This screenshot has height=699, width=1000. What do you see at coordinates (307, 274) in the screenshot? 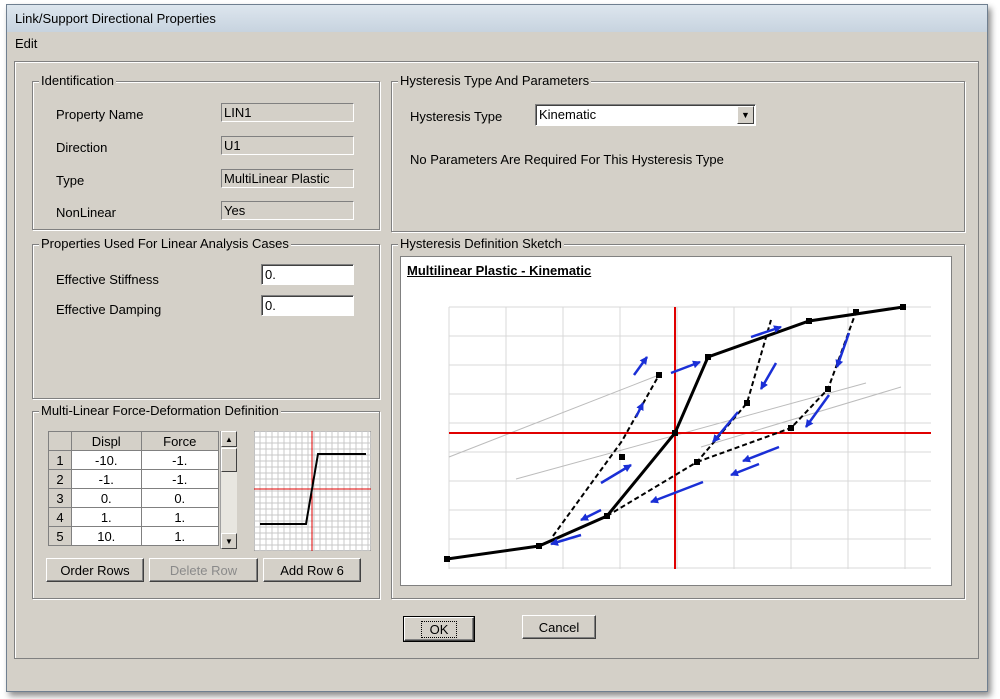
I see `effective-stiffness-input: 0.` at bounding box center [307, 274].